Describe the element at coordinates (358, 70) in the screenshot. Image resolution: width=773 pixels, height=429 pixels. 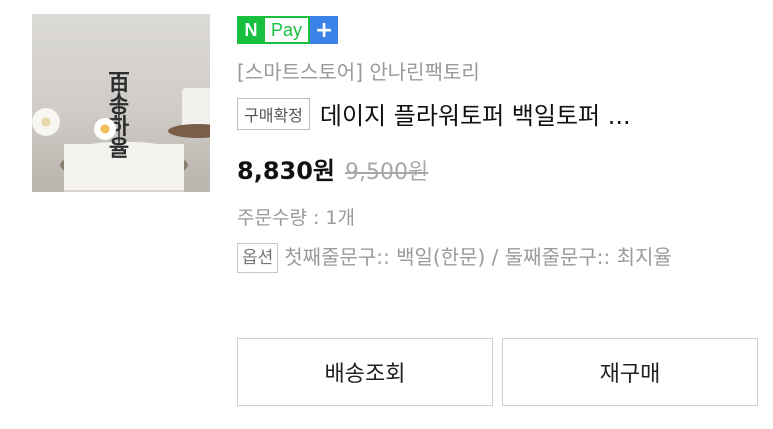
I see `store-name: [스마트스토어] 안나린팩토리` at that location.